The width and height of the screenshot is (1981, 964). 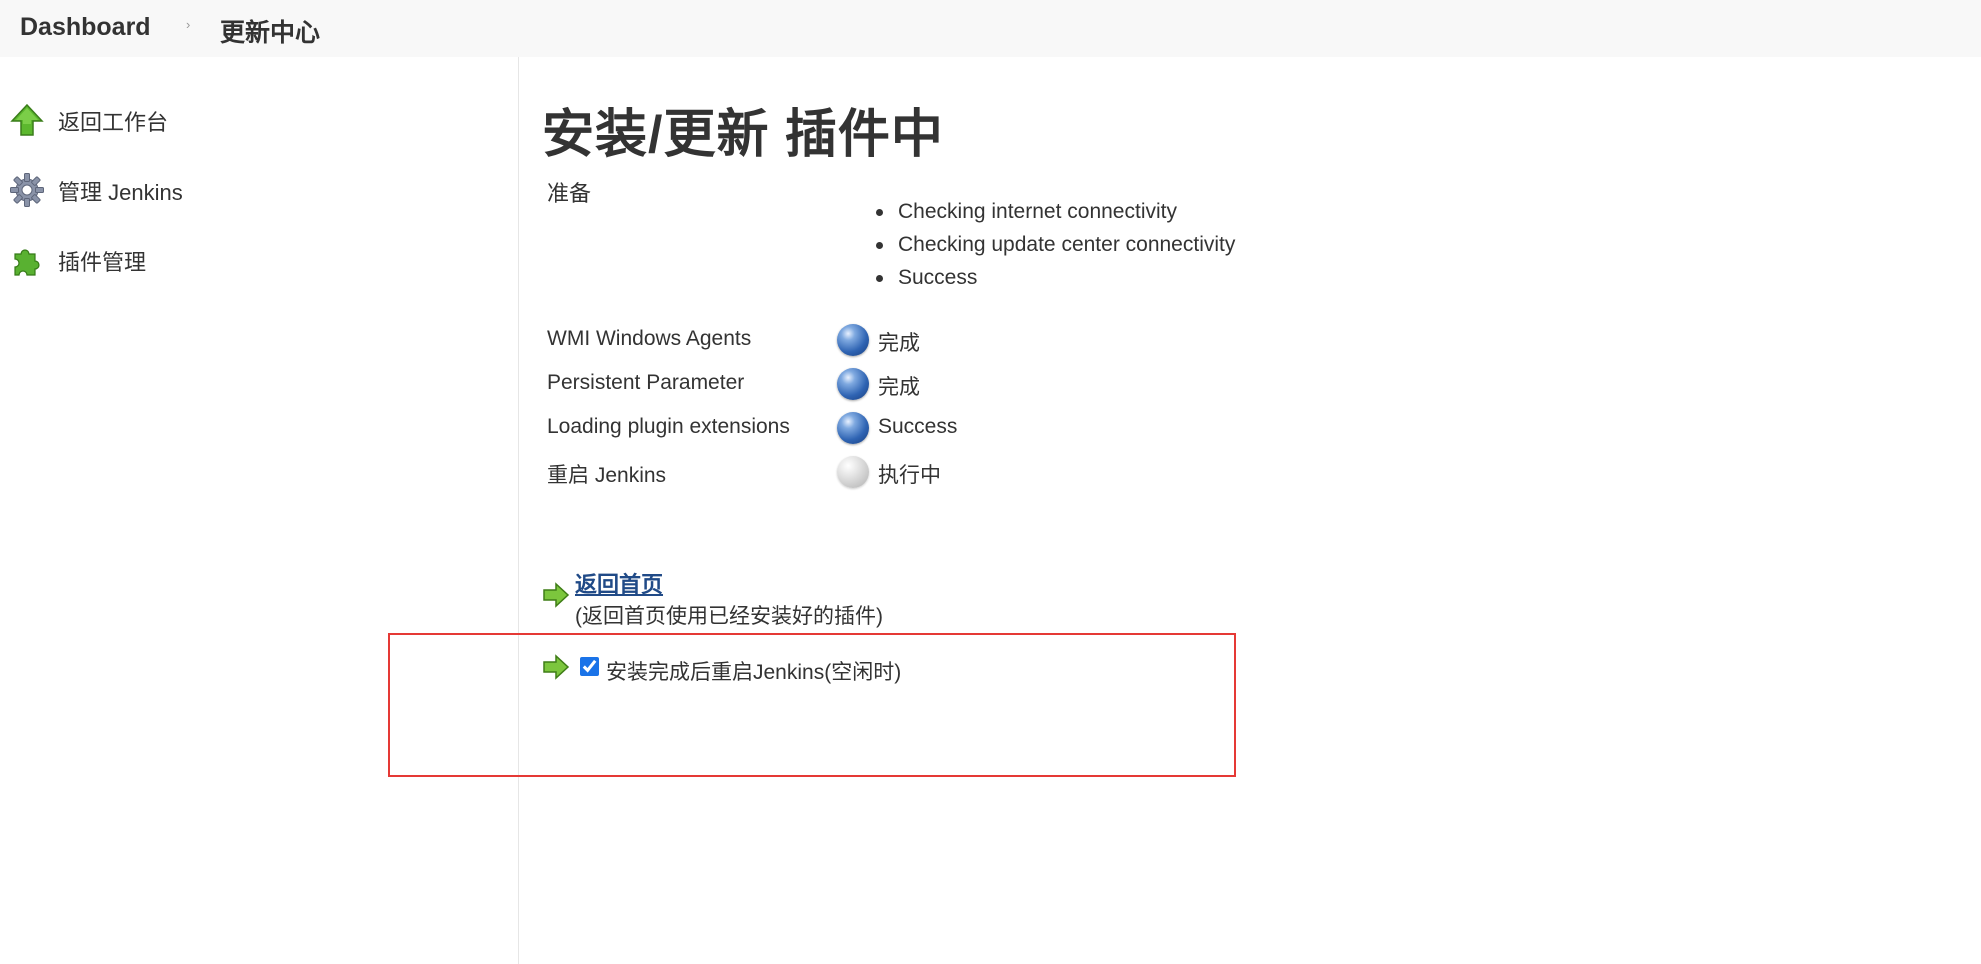 What do you see at coordinates (649, 338) in the screenshot?
I see `plugin-name: WMI Windows Agents` at bounding box center [649, 338].